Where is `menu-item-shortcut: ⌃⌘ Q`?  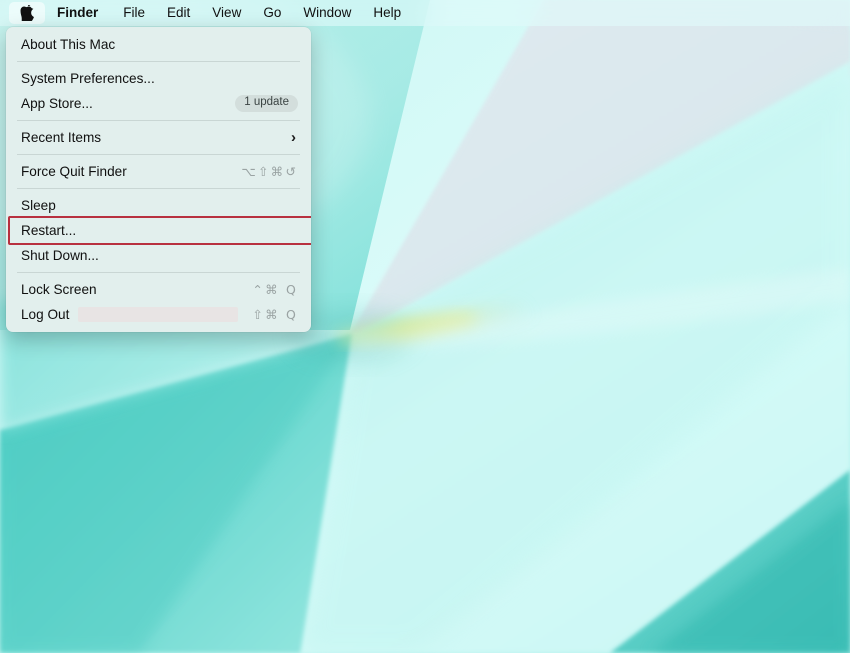 menu-item-shortcut: ⌃⌘ Q is located at coordinates (275, 289).